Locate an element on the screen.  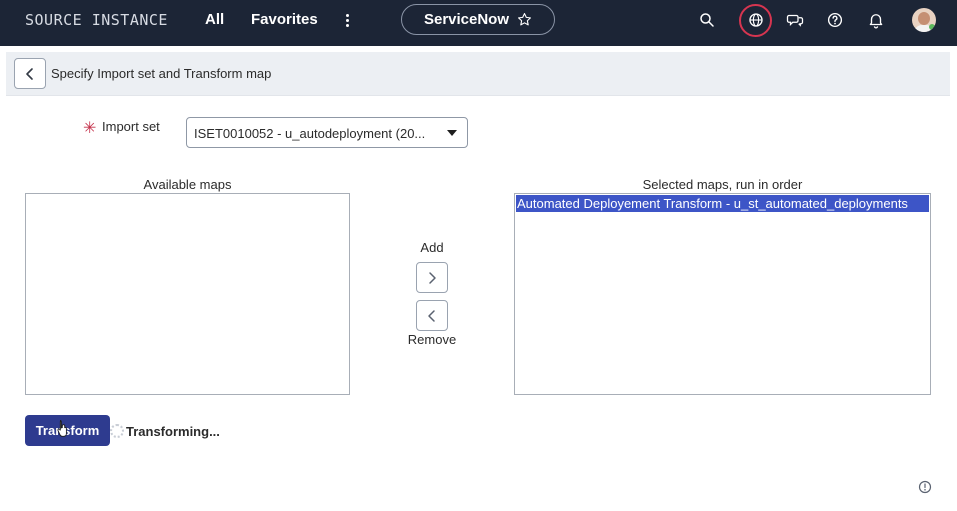
required-marker: ✳ is located at coordinates (90, 128).